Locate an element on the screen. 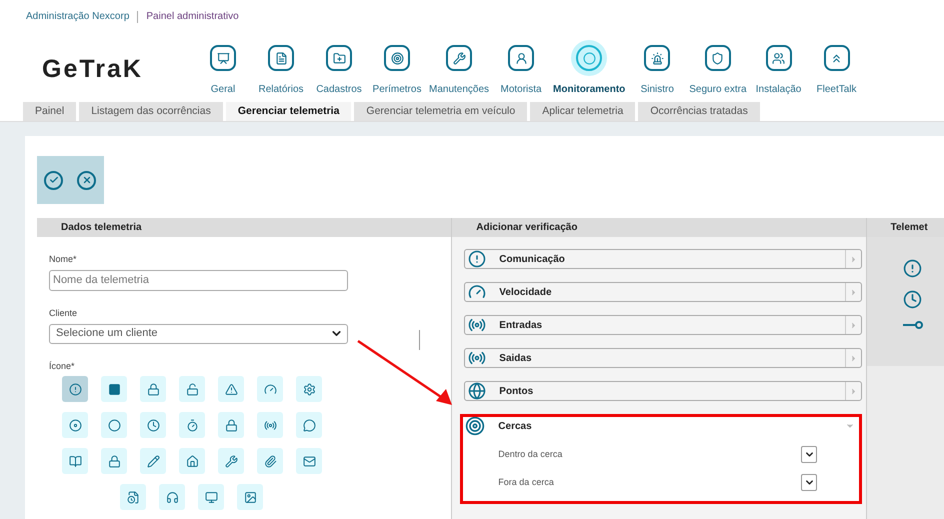 The height and width of the screenshot is (519, 944). nav-item: Monitoramento is located at coordinates (589, 68).